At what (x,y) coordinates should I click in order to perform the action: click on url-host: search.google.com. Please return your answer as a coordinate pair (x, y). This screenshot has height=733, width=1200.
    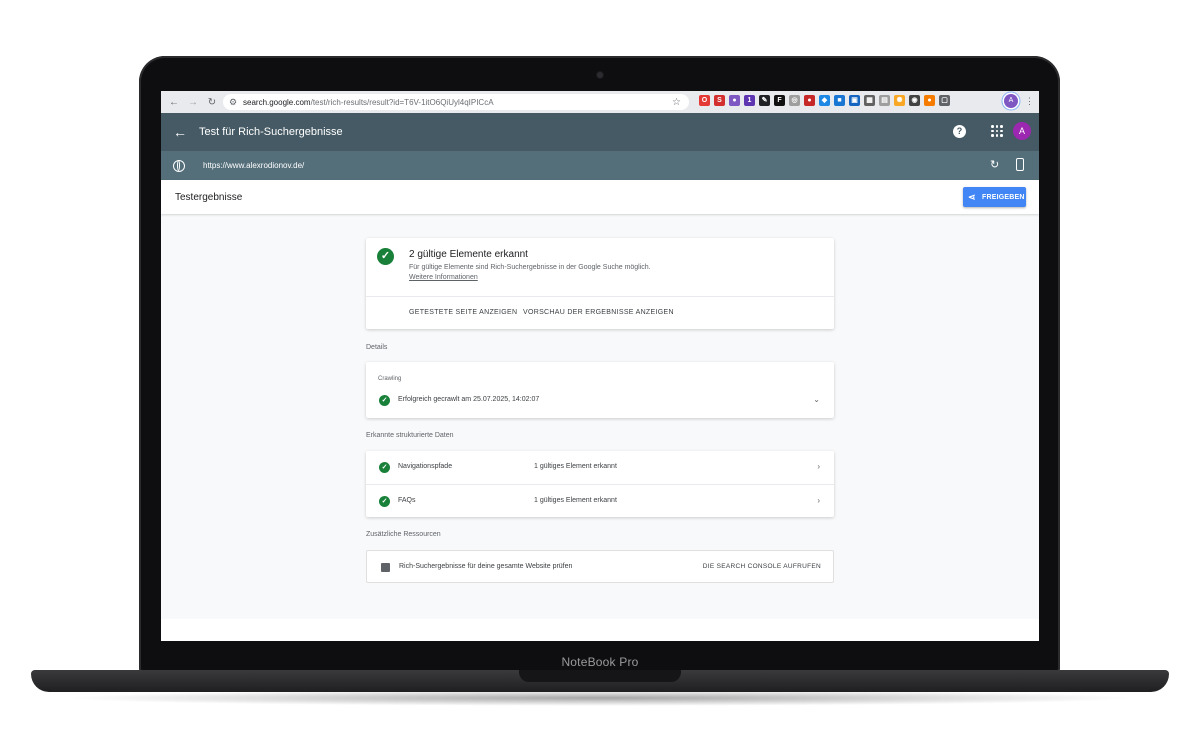
    Looking at the image, I should click on (277, 102).